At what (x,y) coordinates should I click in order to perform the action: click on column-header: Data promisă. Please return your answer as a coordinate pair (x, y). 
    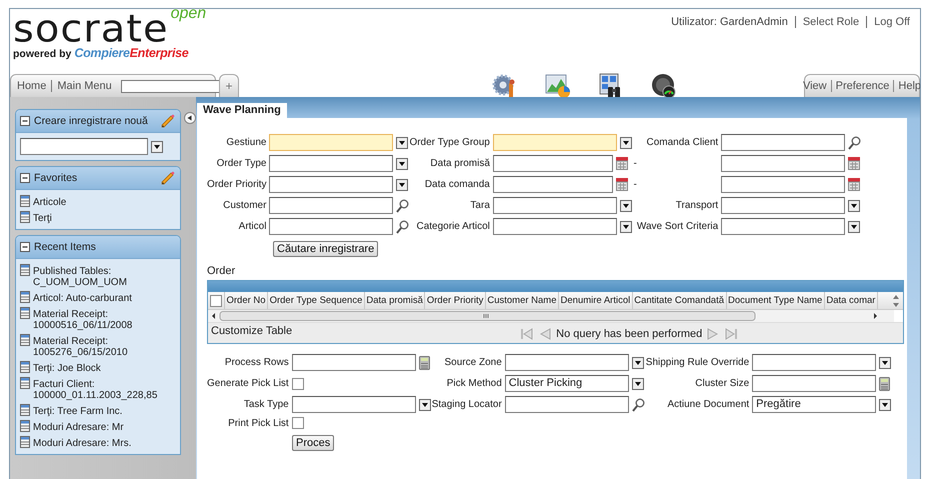
    Looking at the image, I should click on (395, 300).